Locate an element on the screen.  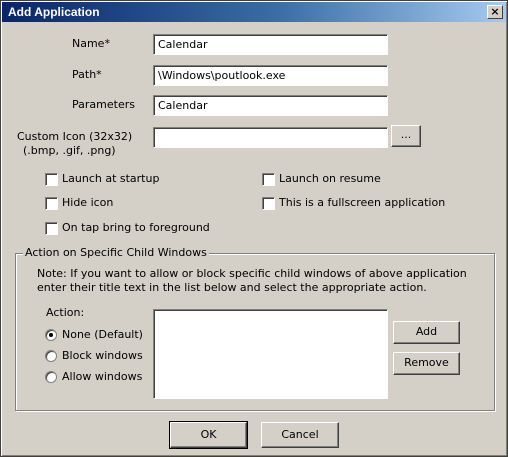
parameters-label: Parameters is located at coordinates (103, 104).